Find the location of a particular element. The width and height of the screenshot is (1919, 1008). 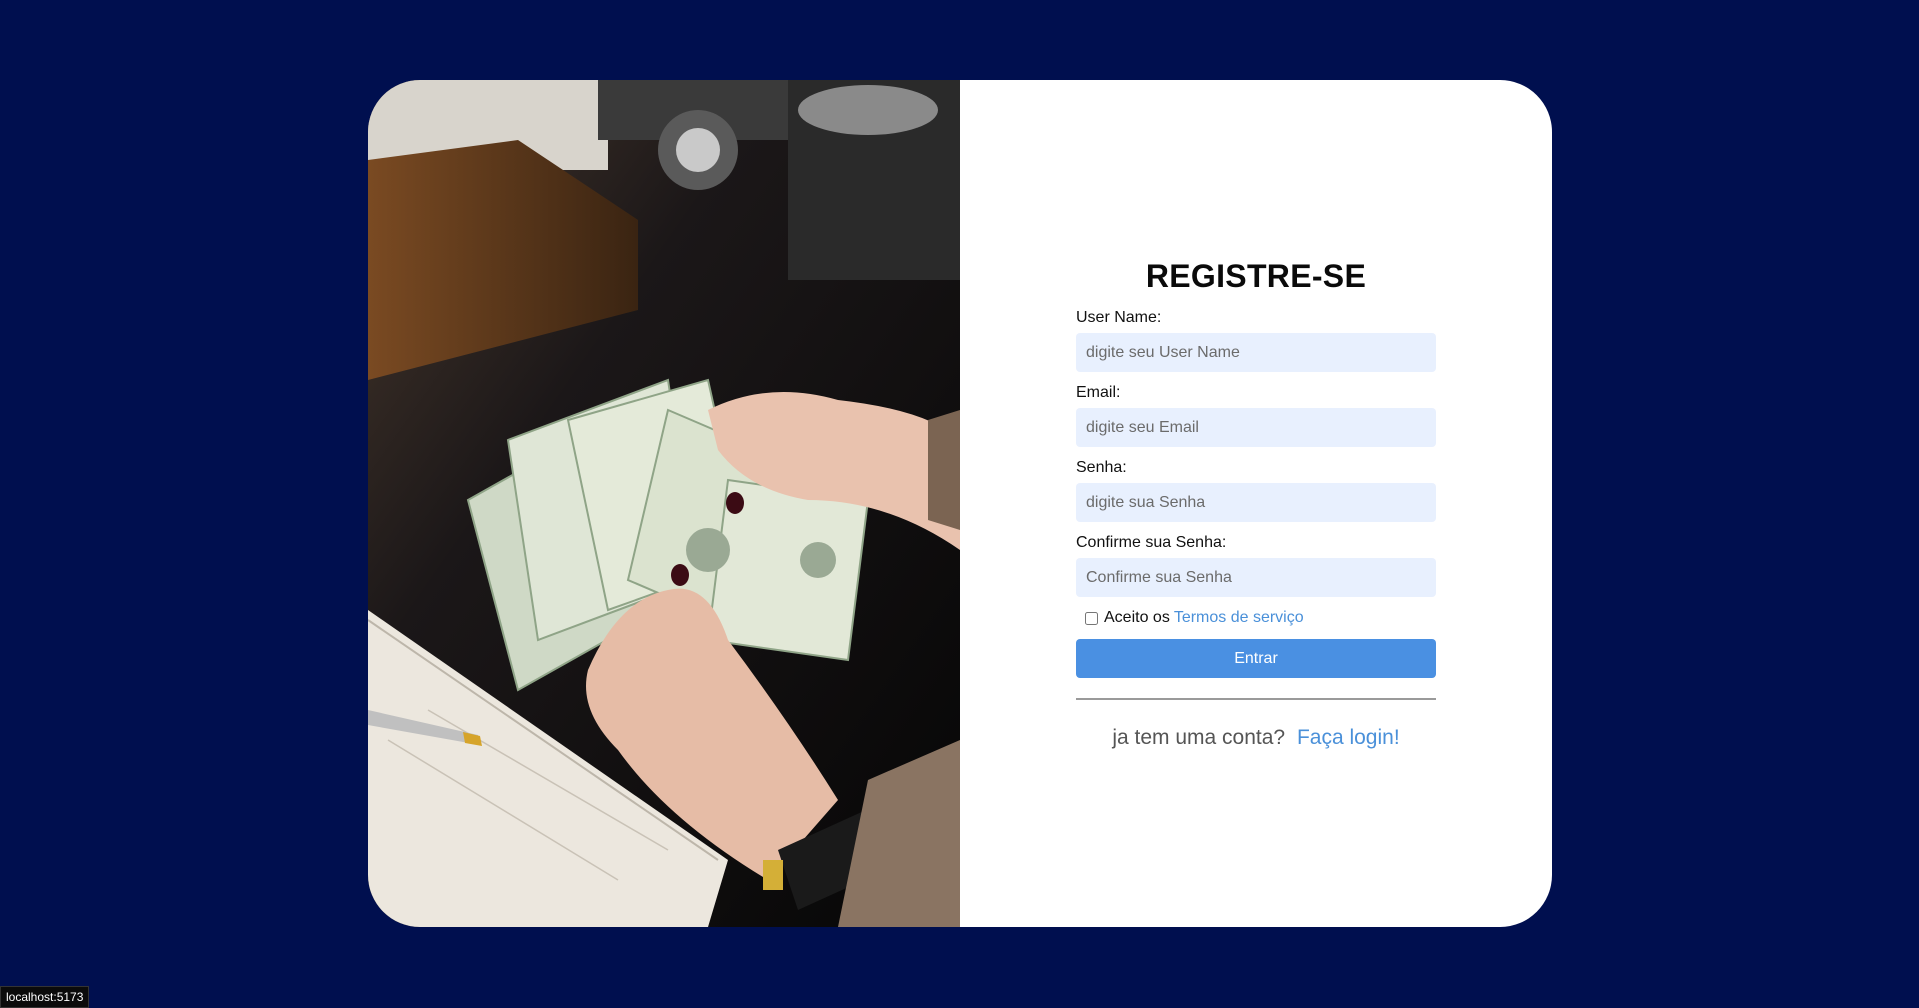

submit-button: Entrar is located at coordinates (1256, 658).